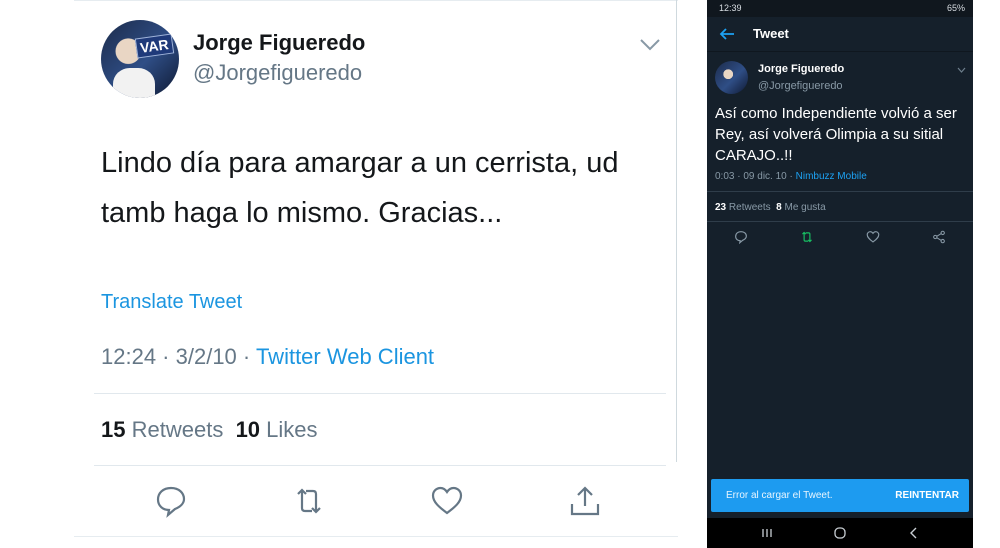  What do you see at coordinates (840, 34) in the screenshot?
I see `app-bar: Tweet` at bounding box center [840, 34].